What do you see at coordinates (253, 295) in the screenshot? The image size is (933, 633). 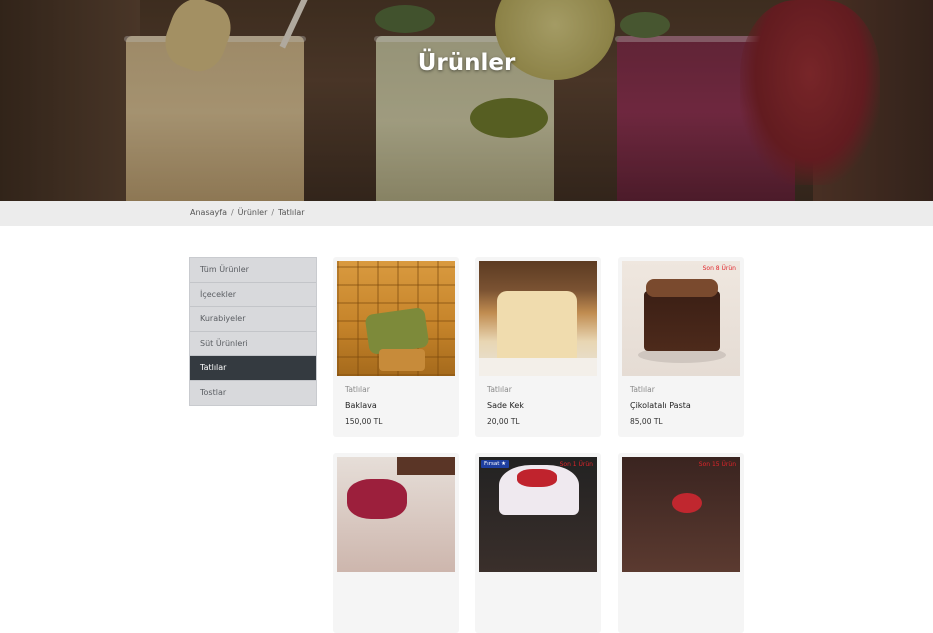 I see `sidebar-item-drinks: İçecekler` at bounding box center [253, 295].